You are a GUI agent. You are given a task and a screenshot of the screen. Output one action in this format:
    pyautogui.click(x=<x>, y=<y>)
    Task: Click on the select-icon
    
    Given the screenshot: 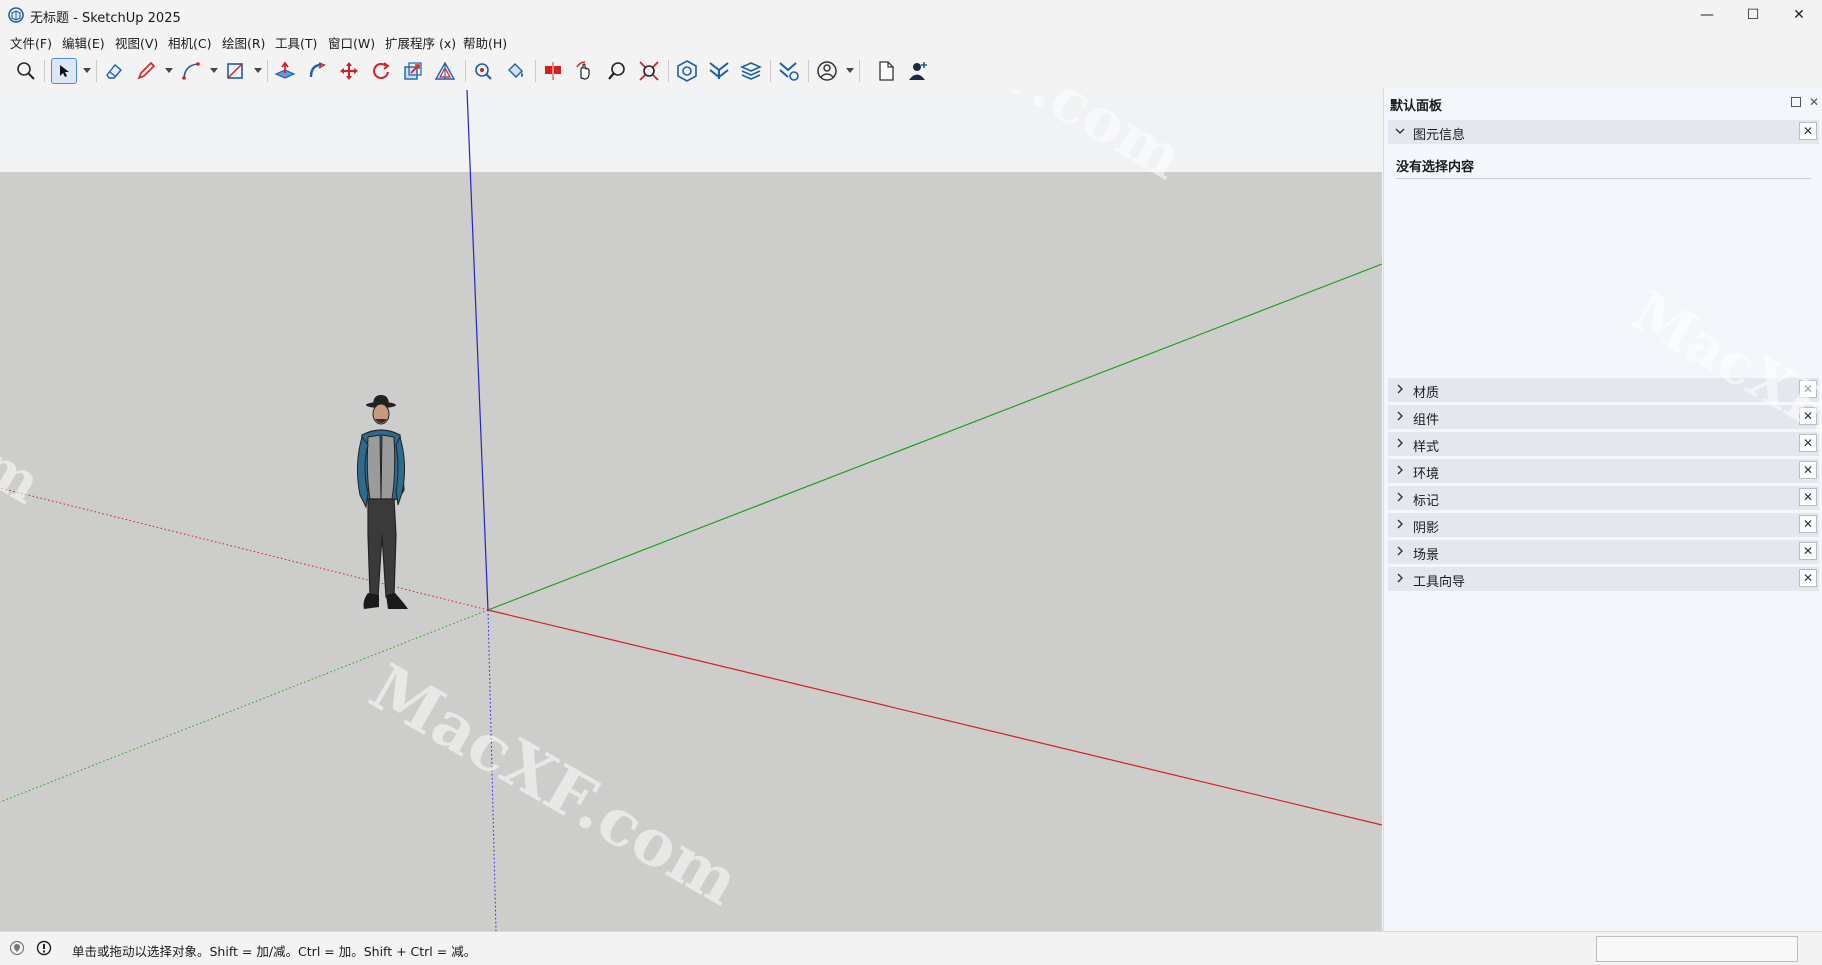 What is the action you would take?
    pyautogui.click(x=64, y=71)
    